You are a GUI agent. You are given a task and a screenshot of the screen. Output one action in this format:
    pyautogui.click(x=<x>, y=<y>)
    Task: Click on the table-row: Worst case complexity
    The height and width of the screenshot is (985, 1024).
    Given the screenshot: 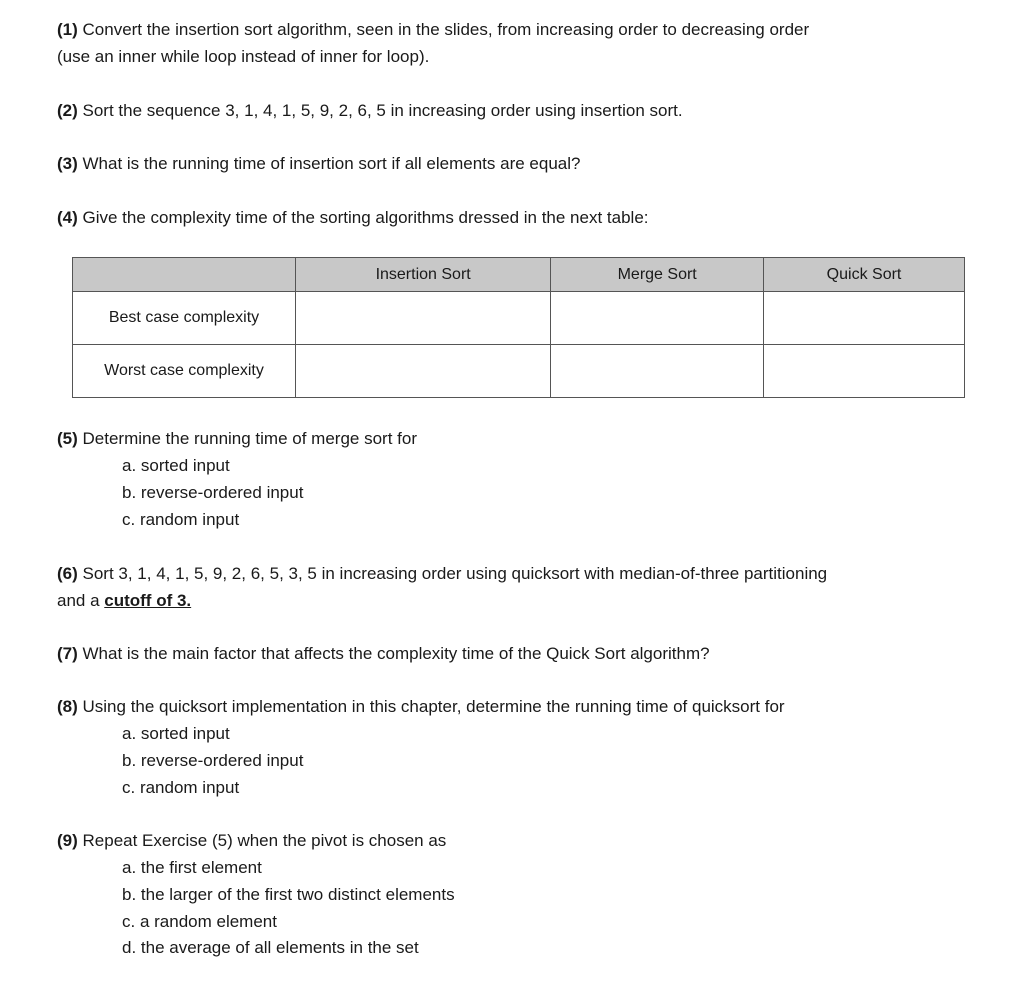 What is the action you would take?
    pyautogui.click(x=518, y=371)
    